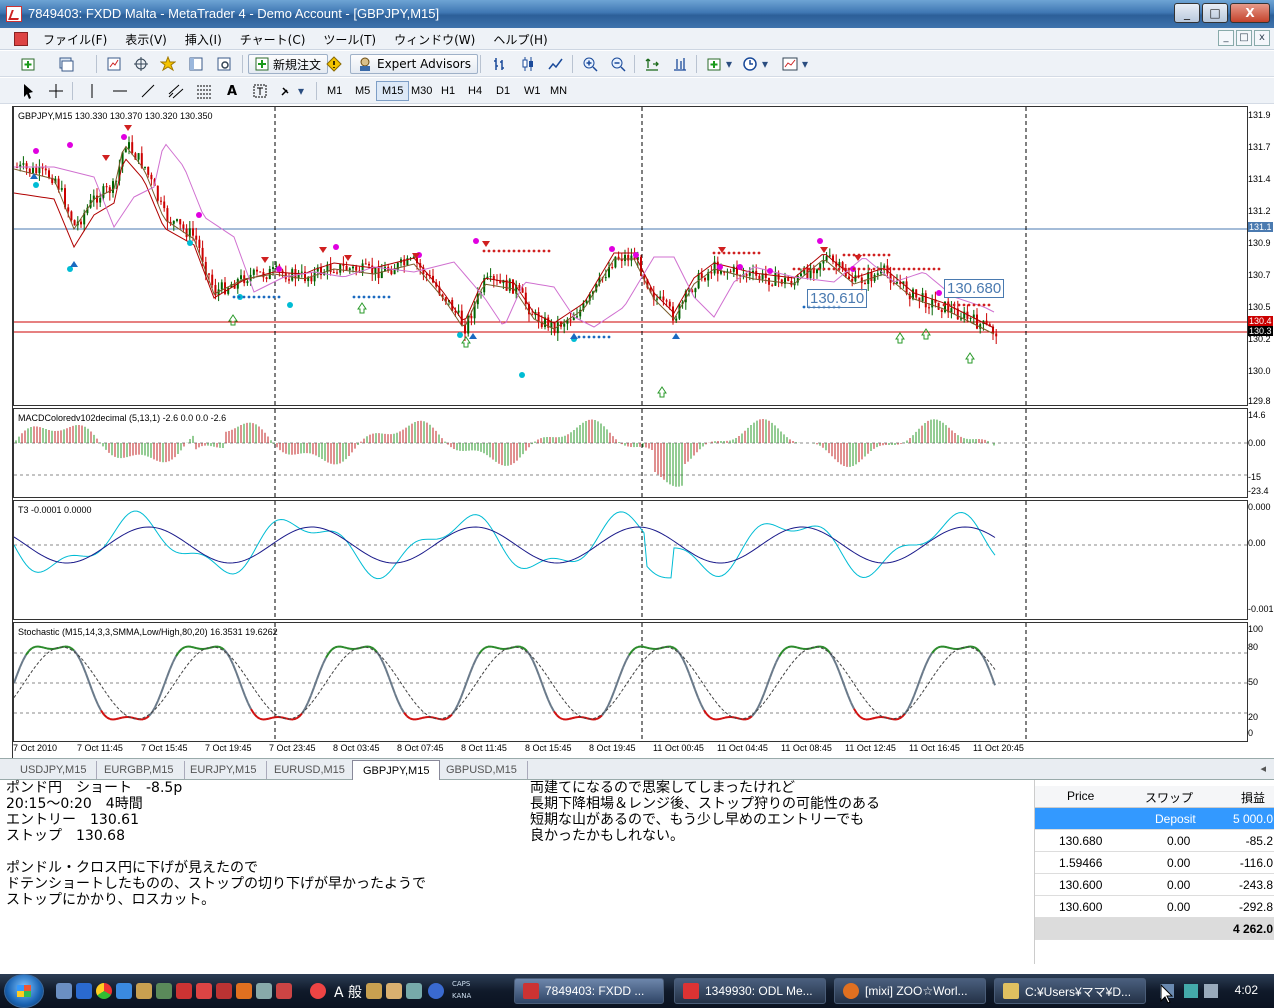  Describe the element at coordinates (500, 64) in the screenshot. I see `bar-chart-icon` at that location.